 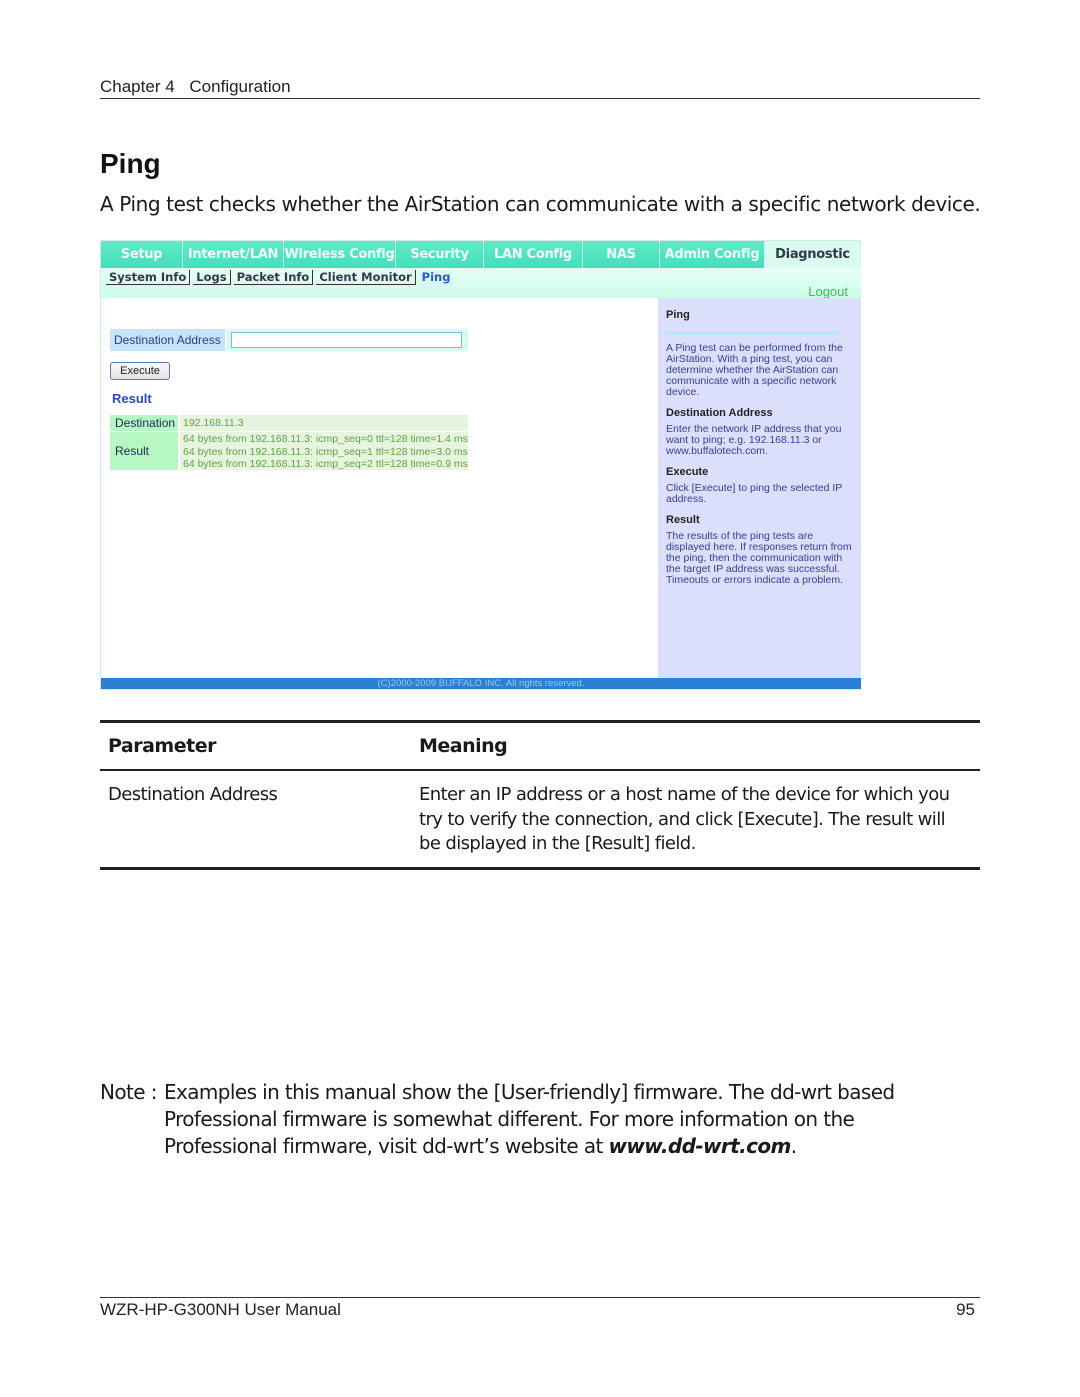 What do you see at coordinates (273, 277) in the screenshot?
I see `subtab-packet-info: Packet Info` at bounding box center [273, 277].